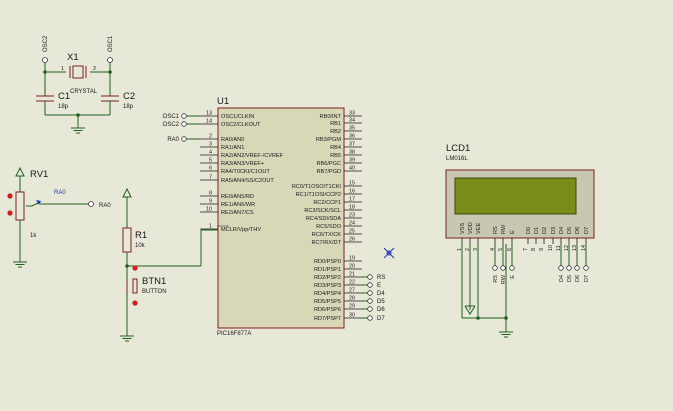 The height and width of the screenshot is (411, 673). I want to click on u1-right-pin-number: 39, so click(352, 161).